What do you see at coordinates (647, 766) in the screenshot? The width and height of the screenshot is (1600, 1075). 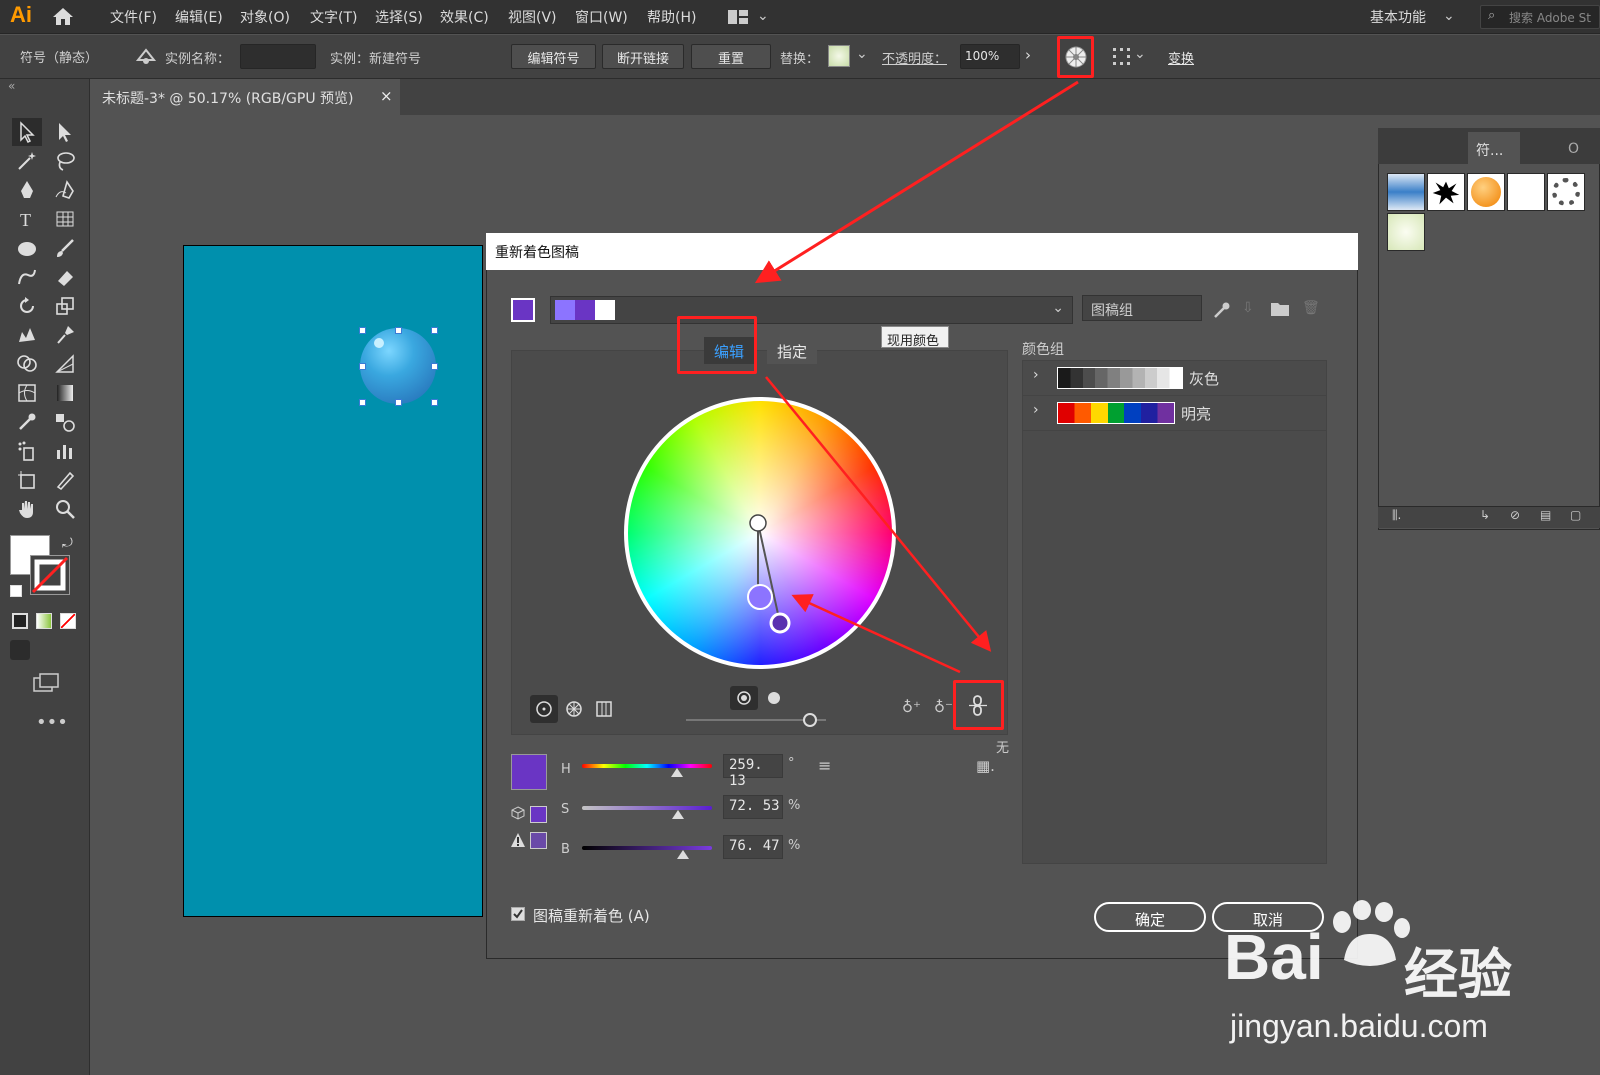 I see `hue-slider-track` at bounding box center [647, 766].